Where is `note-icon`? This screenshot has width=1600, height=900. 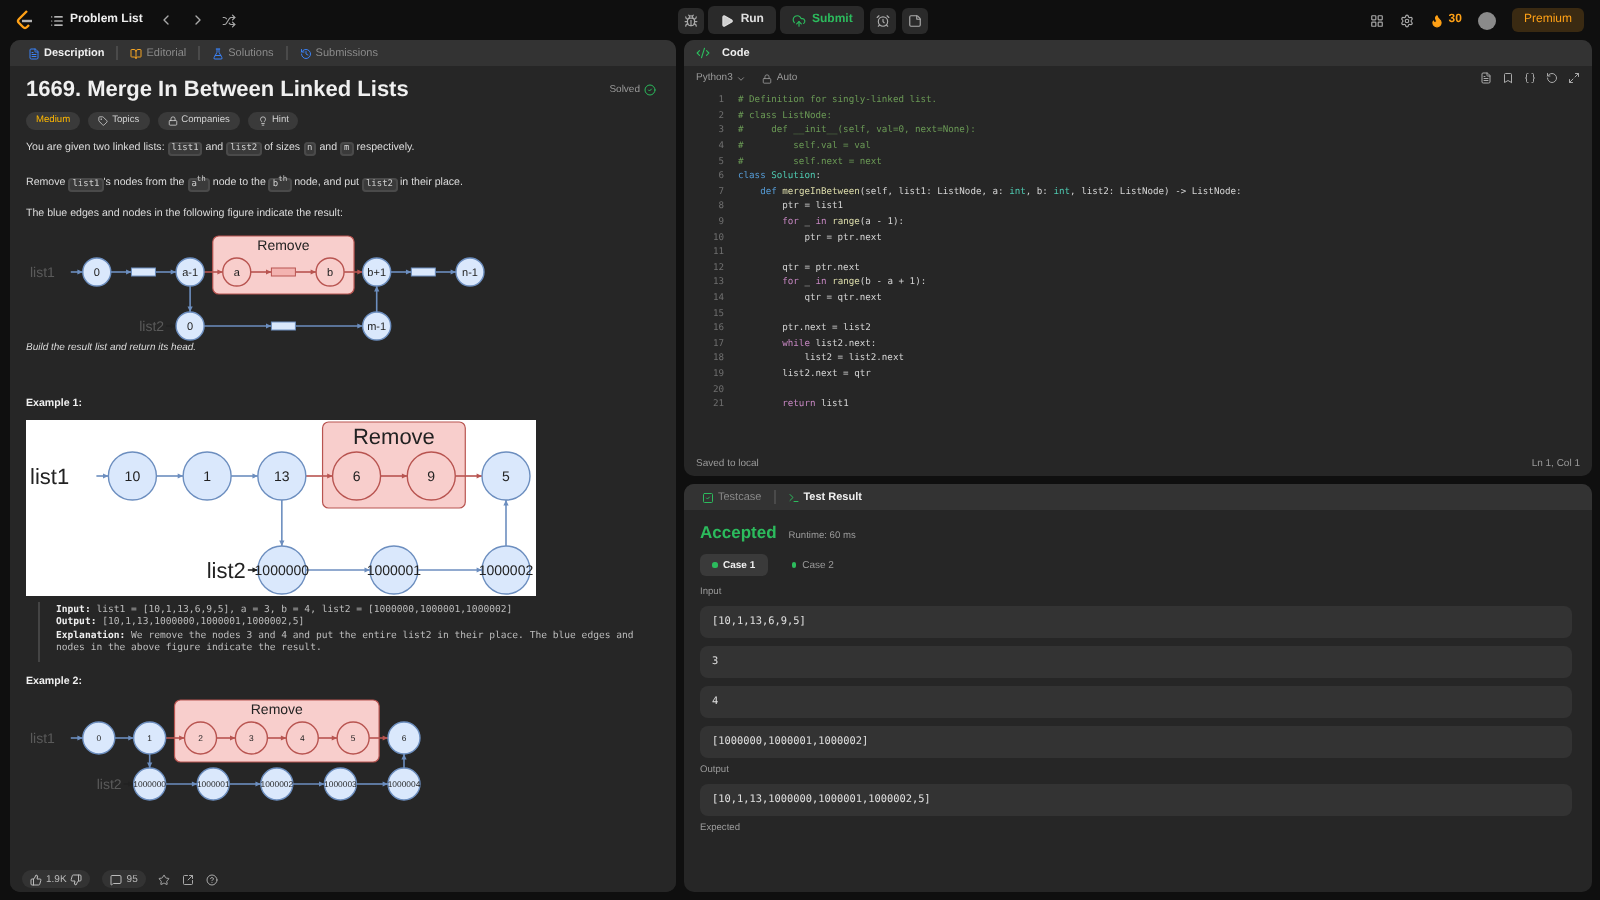 note-icon is located at coordinates (915, 20).